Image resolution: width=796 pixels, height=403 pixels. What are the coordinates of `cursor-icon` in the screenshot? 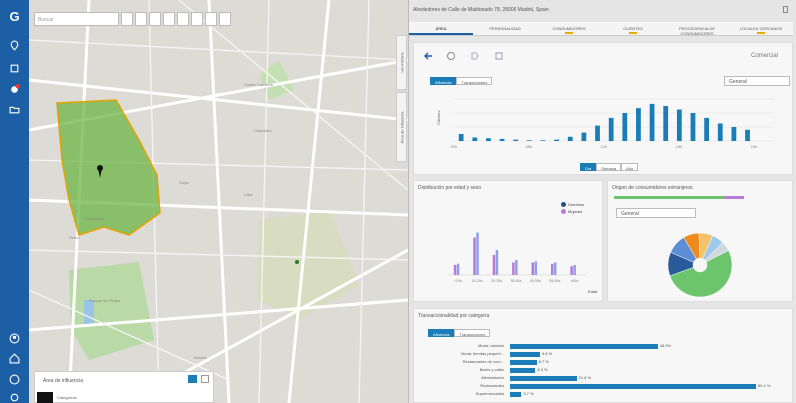 It's located at (141, 19).